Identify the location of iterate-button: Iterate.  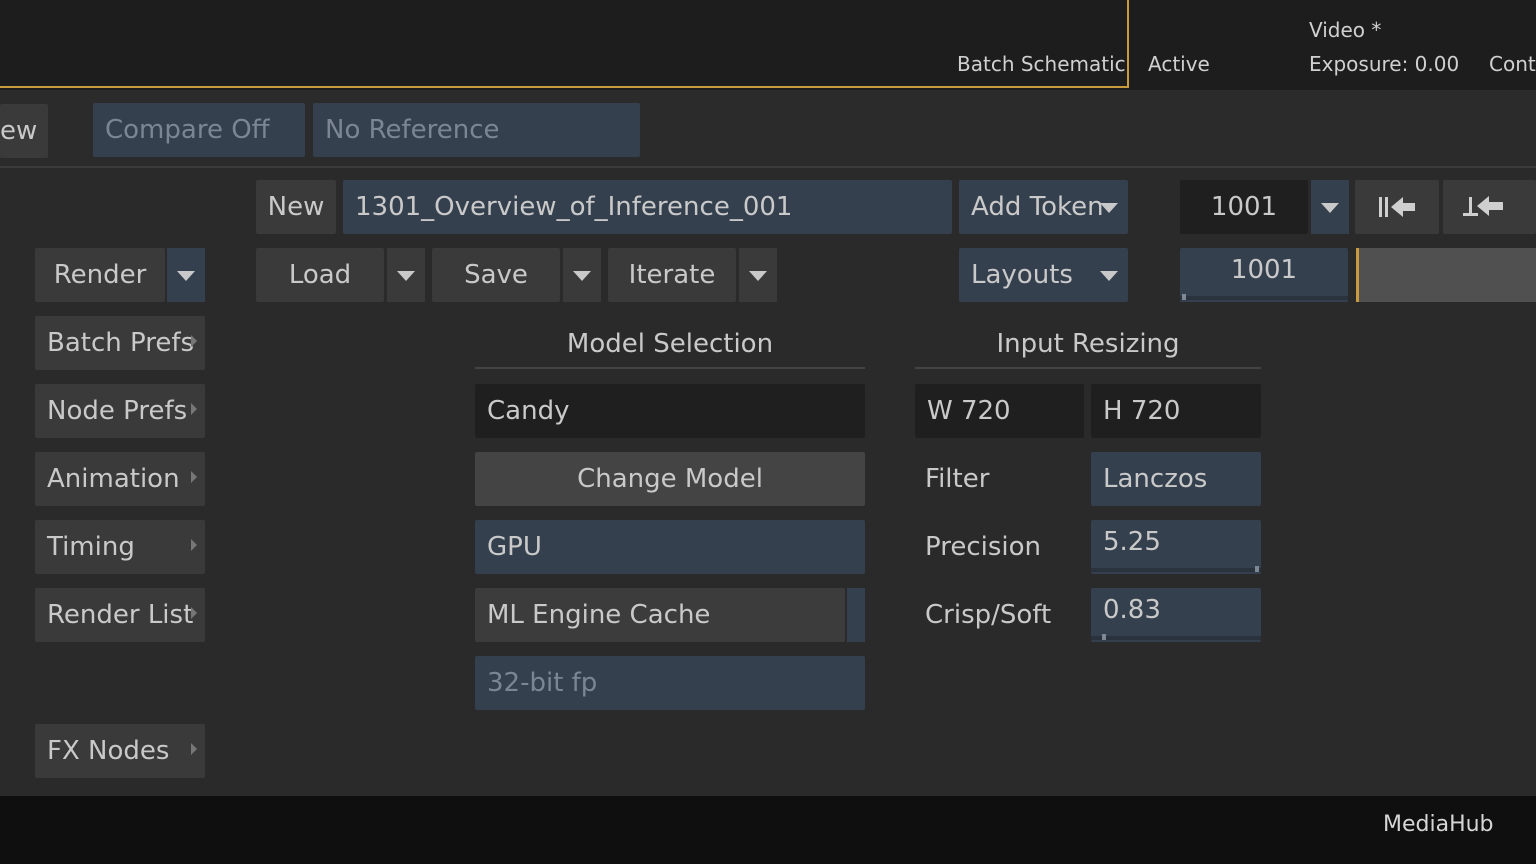
(672, 275).